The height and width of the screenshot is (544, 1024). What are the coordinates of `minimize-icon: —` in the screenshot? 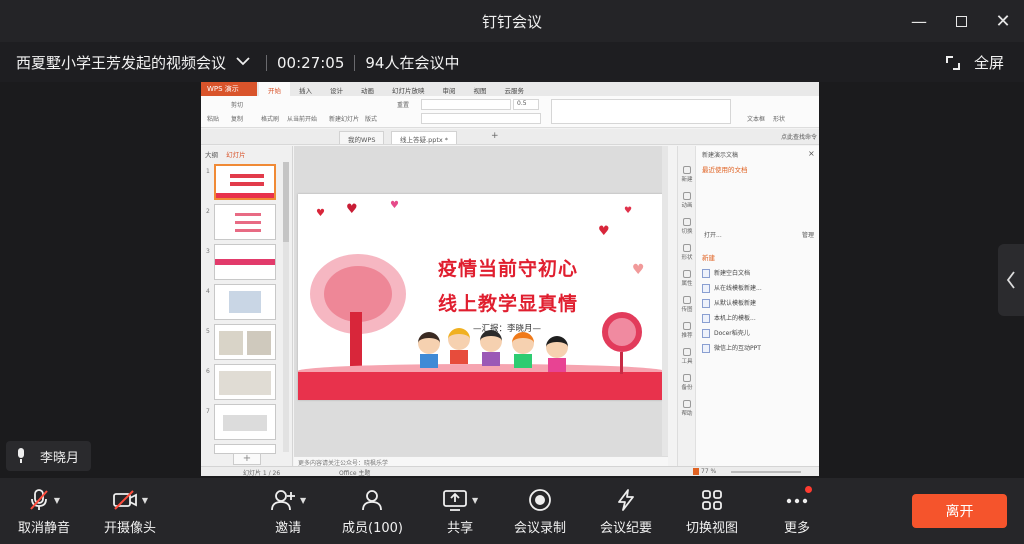 It's located at (919, 21).